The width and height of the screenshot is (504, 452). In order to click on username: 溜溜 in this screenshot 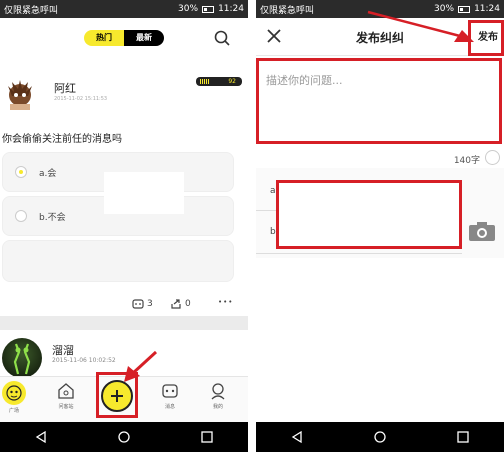, I will do `click(63, 350)`.